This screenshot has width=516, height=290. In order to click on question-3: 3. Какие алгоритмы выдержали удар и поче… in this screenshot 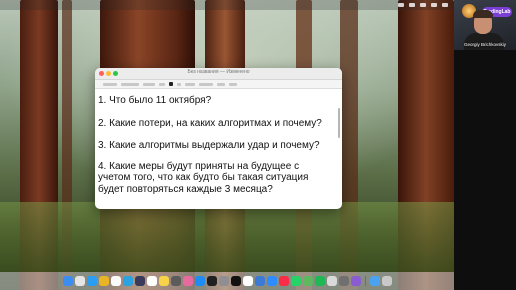, I will do `click(209, 146)`.